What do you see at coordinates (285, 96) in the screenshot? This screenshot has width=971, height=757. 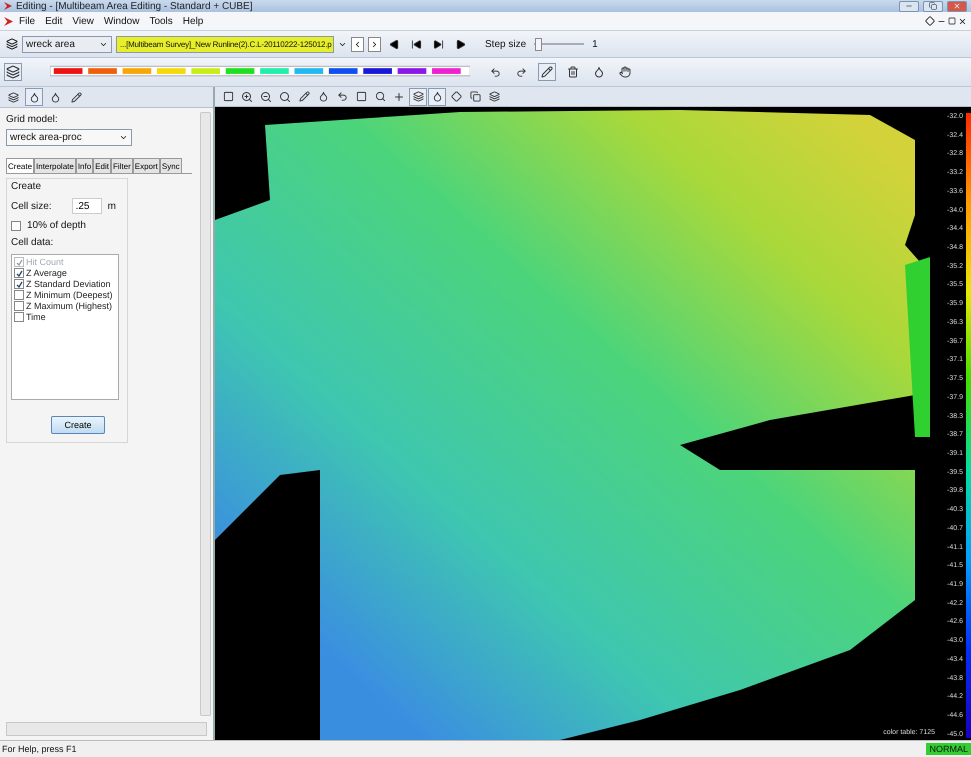 I see `search-icon` at bounding box center [285, 96].